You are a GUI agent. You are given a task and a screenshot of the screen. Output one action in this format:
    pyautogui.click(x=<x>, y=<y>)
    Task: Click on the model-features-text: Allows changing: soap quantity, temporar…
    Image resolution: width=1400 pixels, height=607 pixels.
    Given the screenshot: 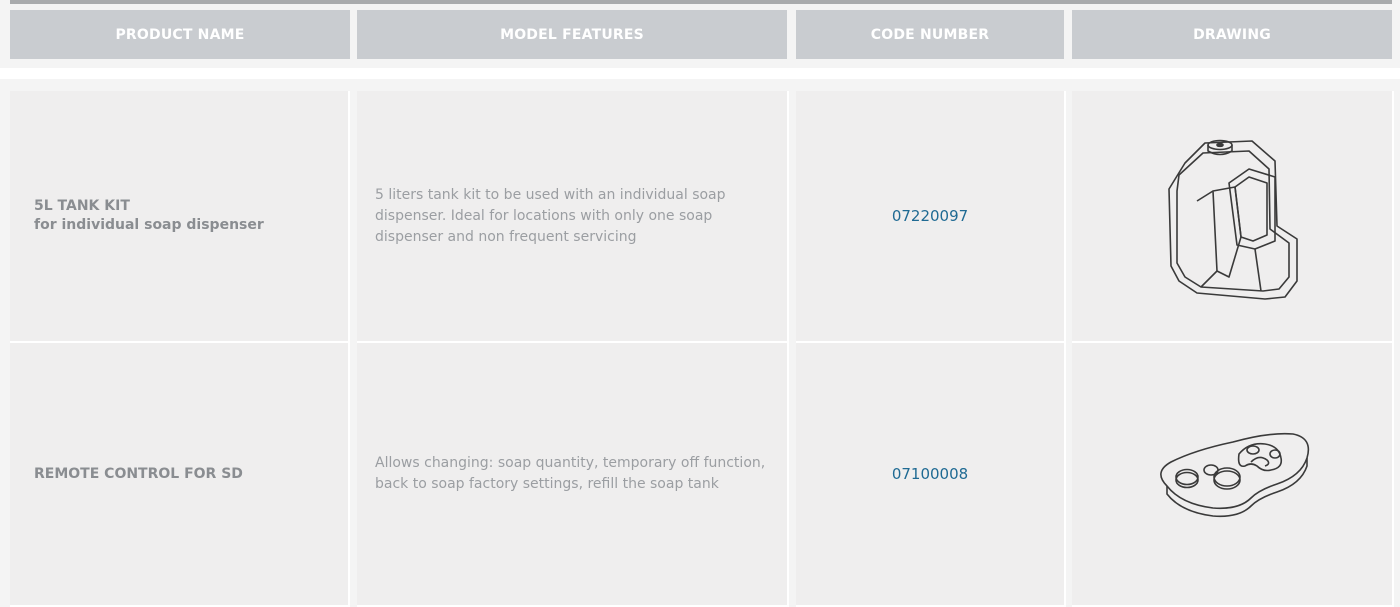 What is the action you would take?
    pyautogui.click(x=570, y=473)
    